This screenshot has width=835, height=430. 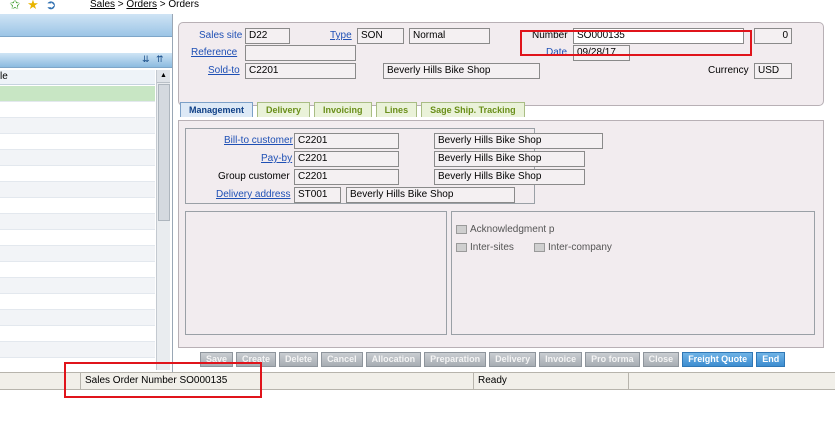 I want to click on top-toolbar: ✩ ★ ➲ Sales > Orders > Orders, so click(x=417, y=6).